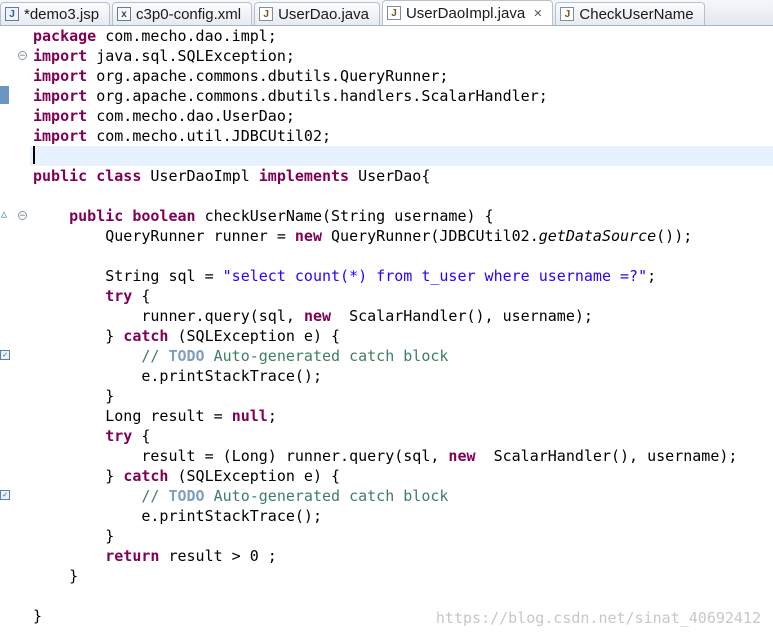  Describe the element at coordinates (218, 556) in the screenshot. I see `code-token: result > 0 ;` at that location.